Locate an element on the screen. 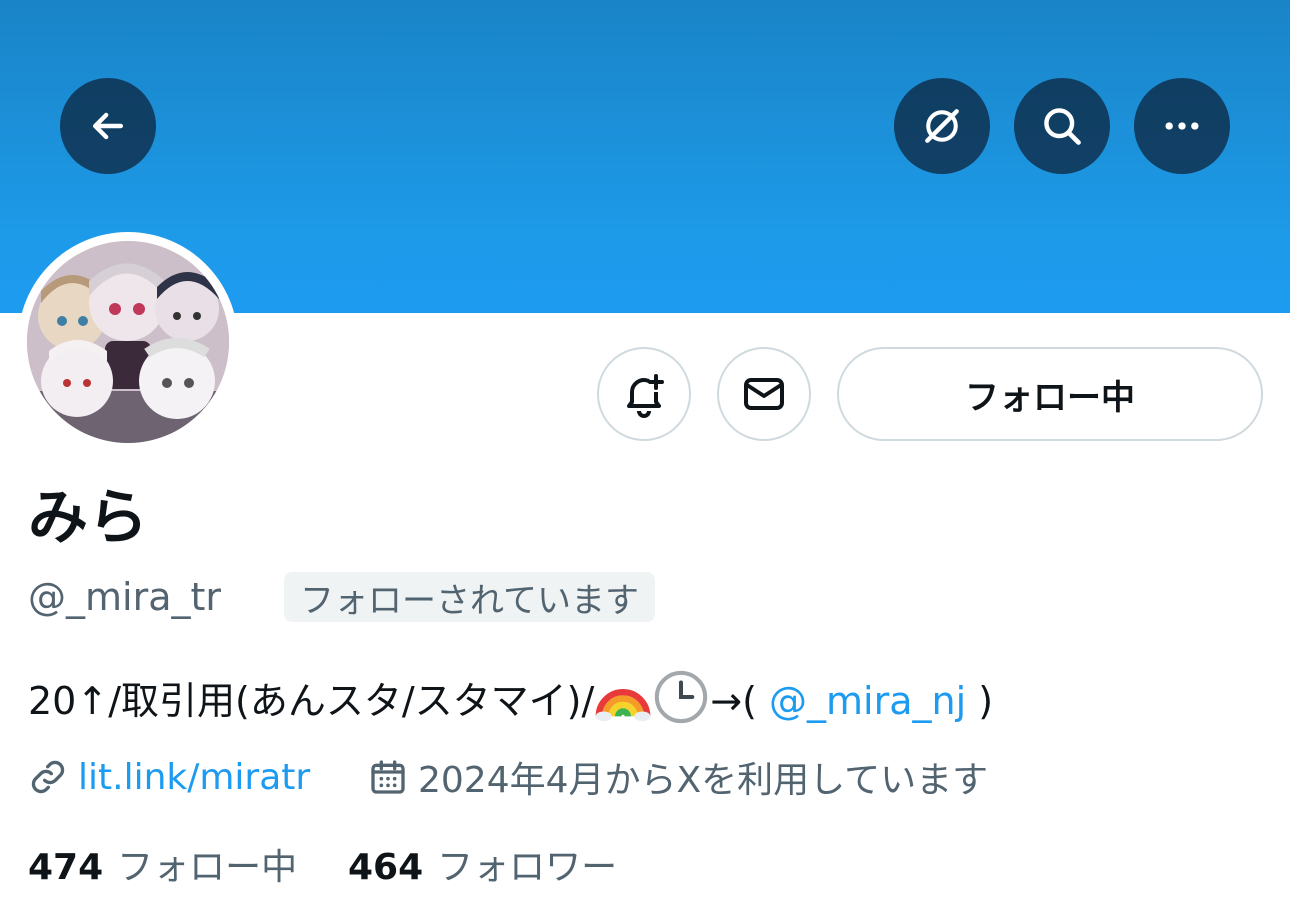  more-button is located at coordinates (1182, 126).